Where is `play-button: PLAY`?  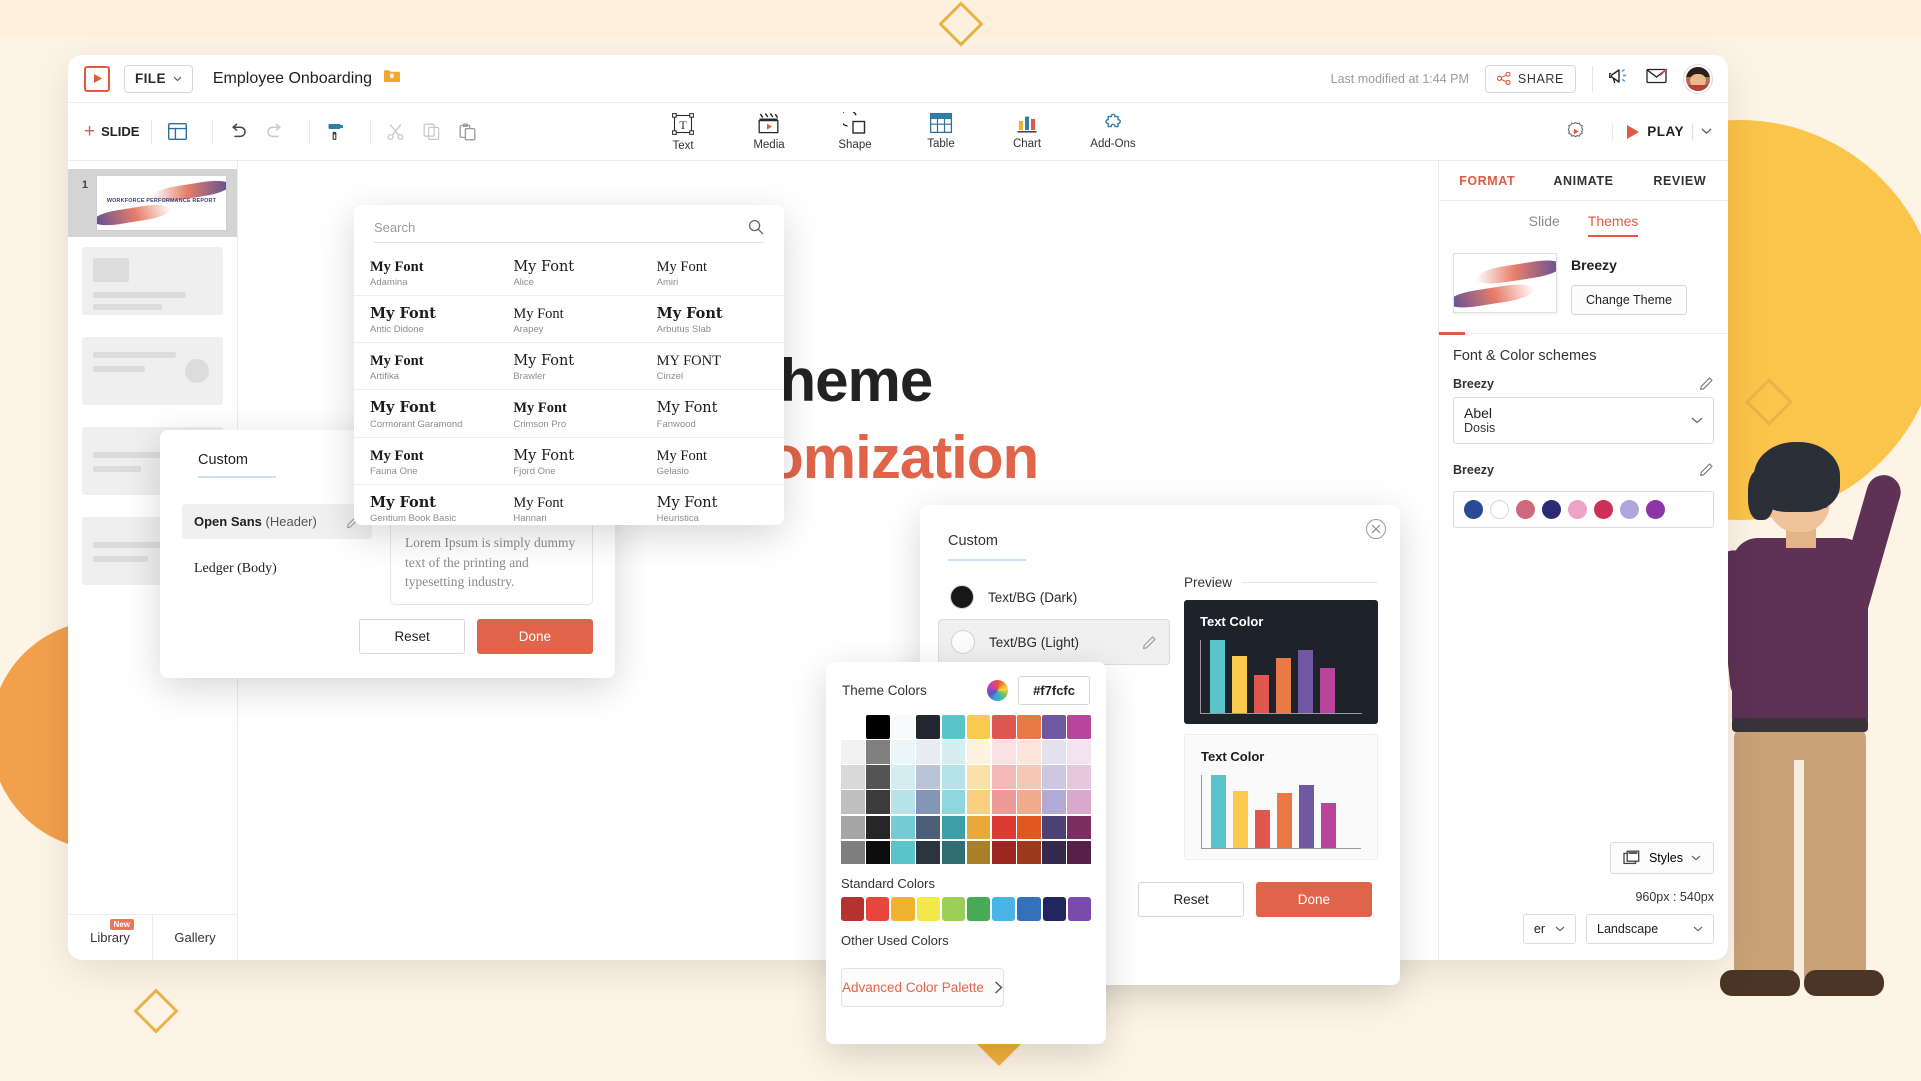 play-button: PLAY is located at coordinates (1662, 131).